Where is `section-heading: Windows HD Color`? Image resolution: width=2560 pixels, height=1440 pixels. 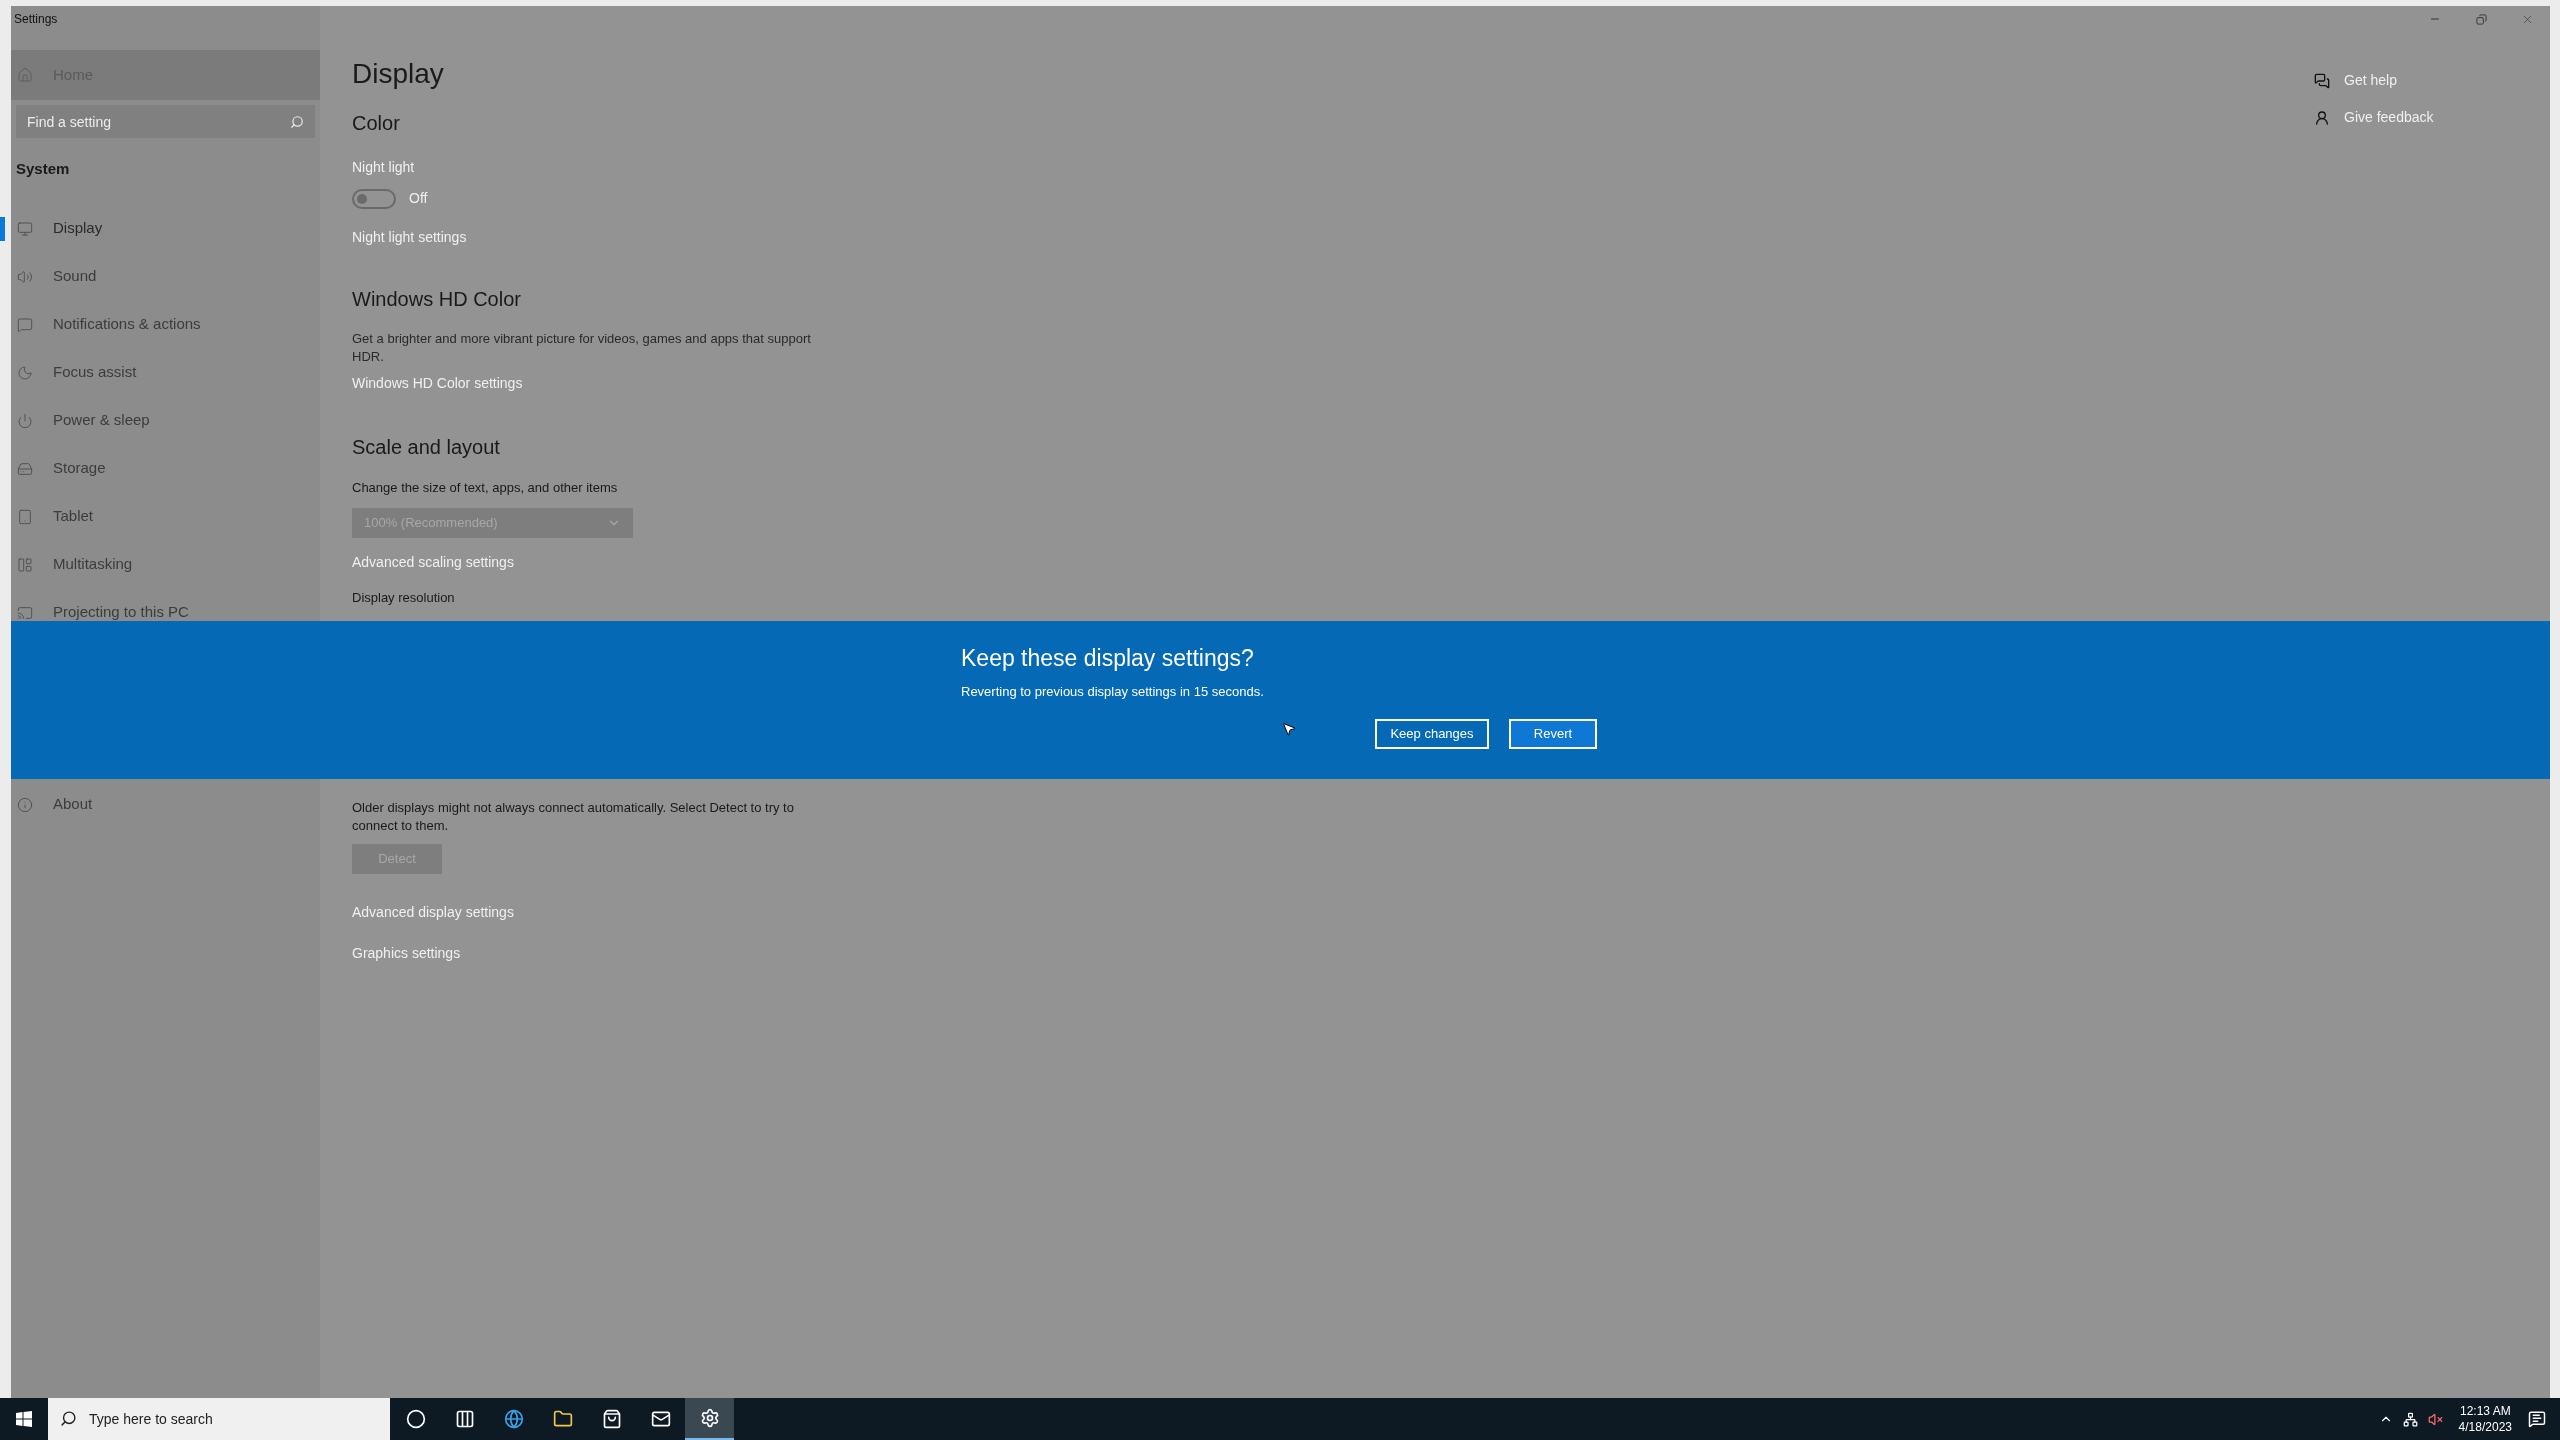
section-heading: Windows HD Color is located at coordinates (437, 299).